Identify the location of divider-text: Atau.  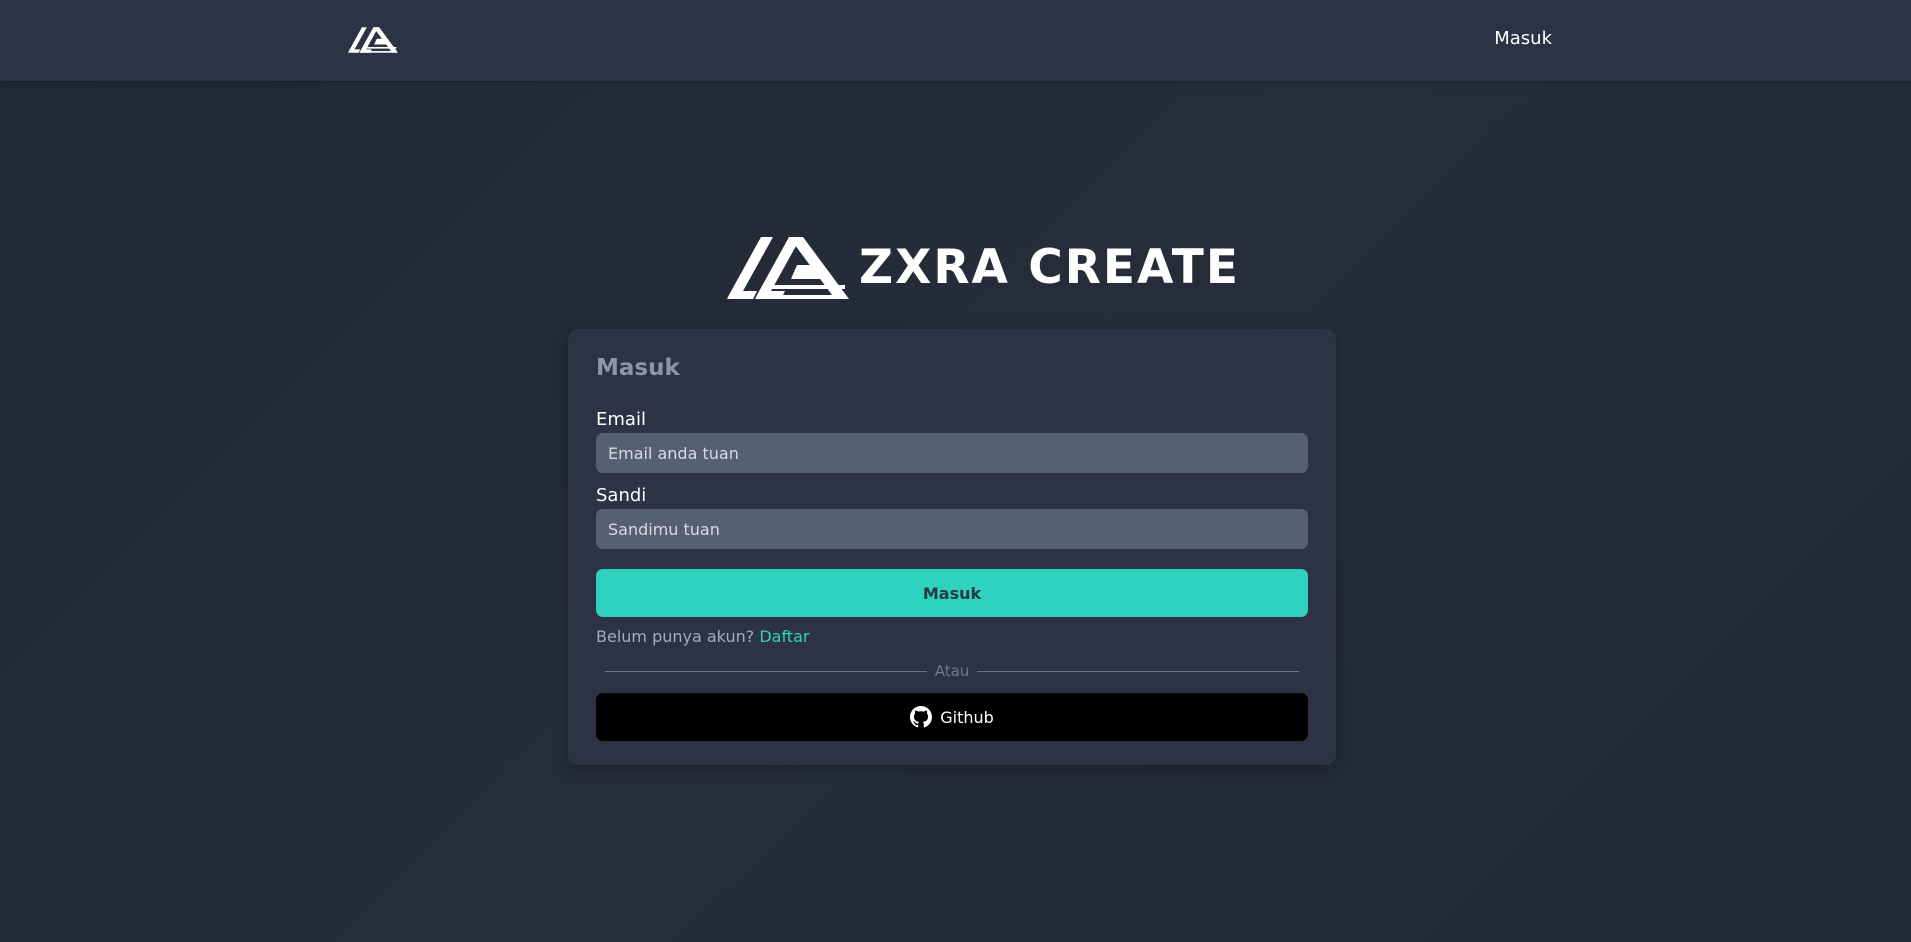
(952, 671).